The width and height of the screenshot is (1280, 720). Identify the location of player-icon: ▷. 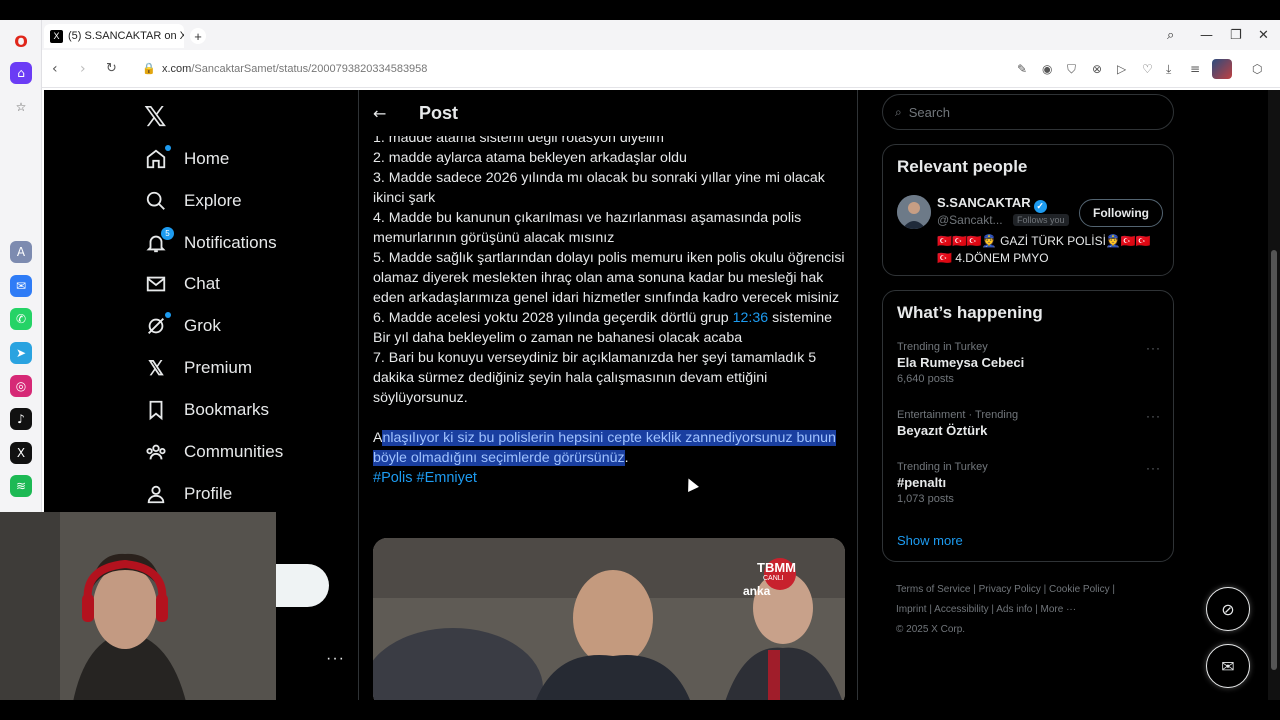
(1121, 69).